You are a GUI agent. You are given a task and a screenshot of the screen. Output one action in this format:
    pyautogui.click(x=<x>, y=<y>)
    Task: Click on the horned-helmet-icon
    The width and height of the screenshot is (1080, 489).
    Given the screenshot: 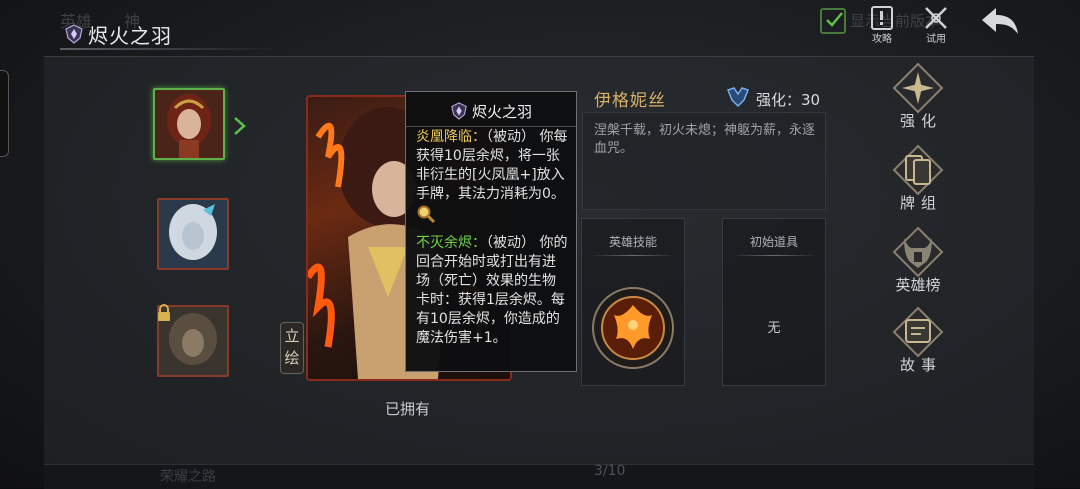 What is the action you would take?
    pyautogui.click(x=918, y=252)
    